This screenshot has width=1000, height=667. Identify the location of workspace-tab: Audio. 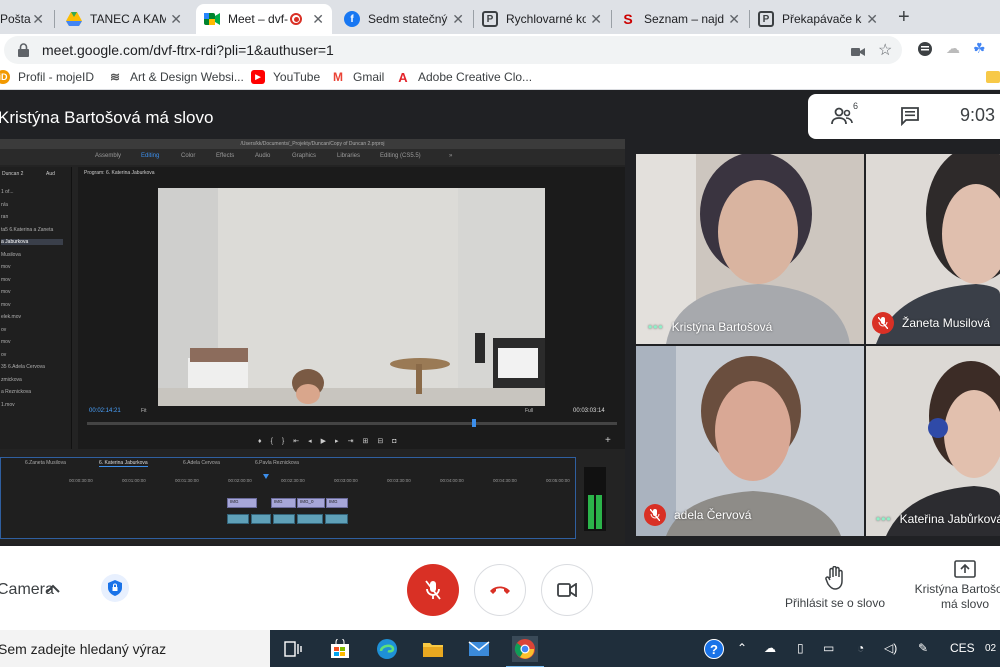
(262, 156).